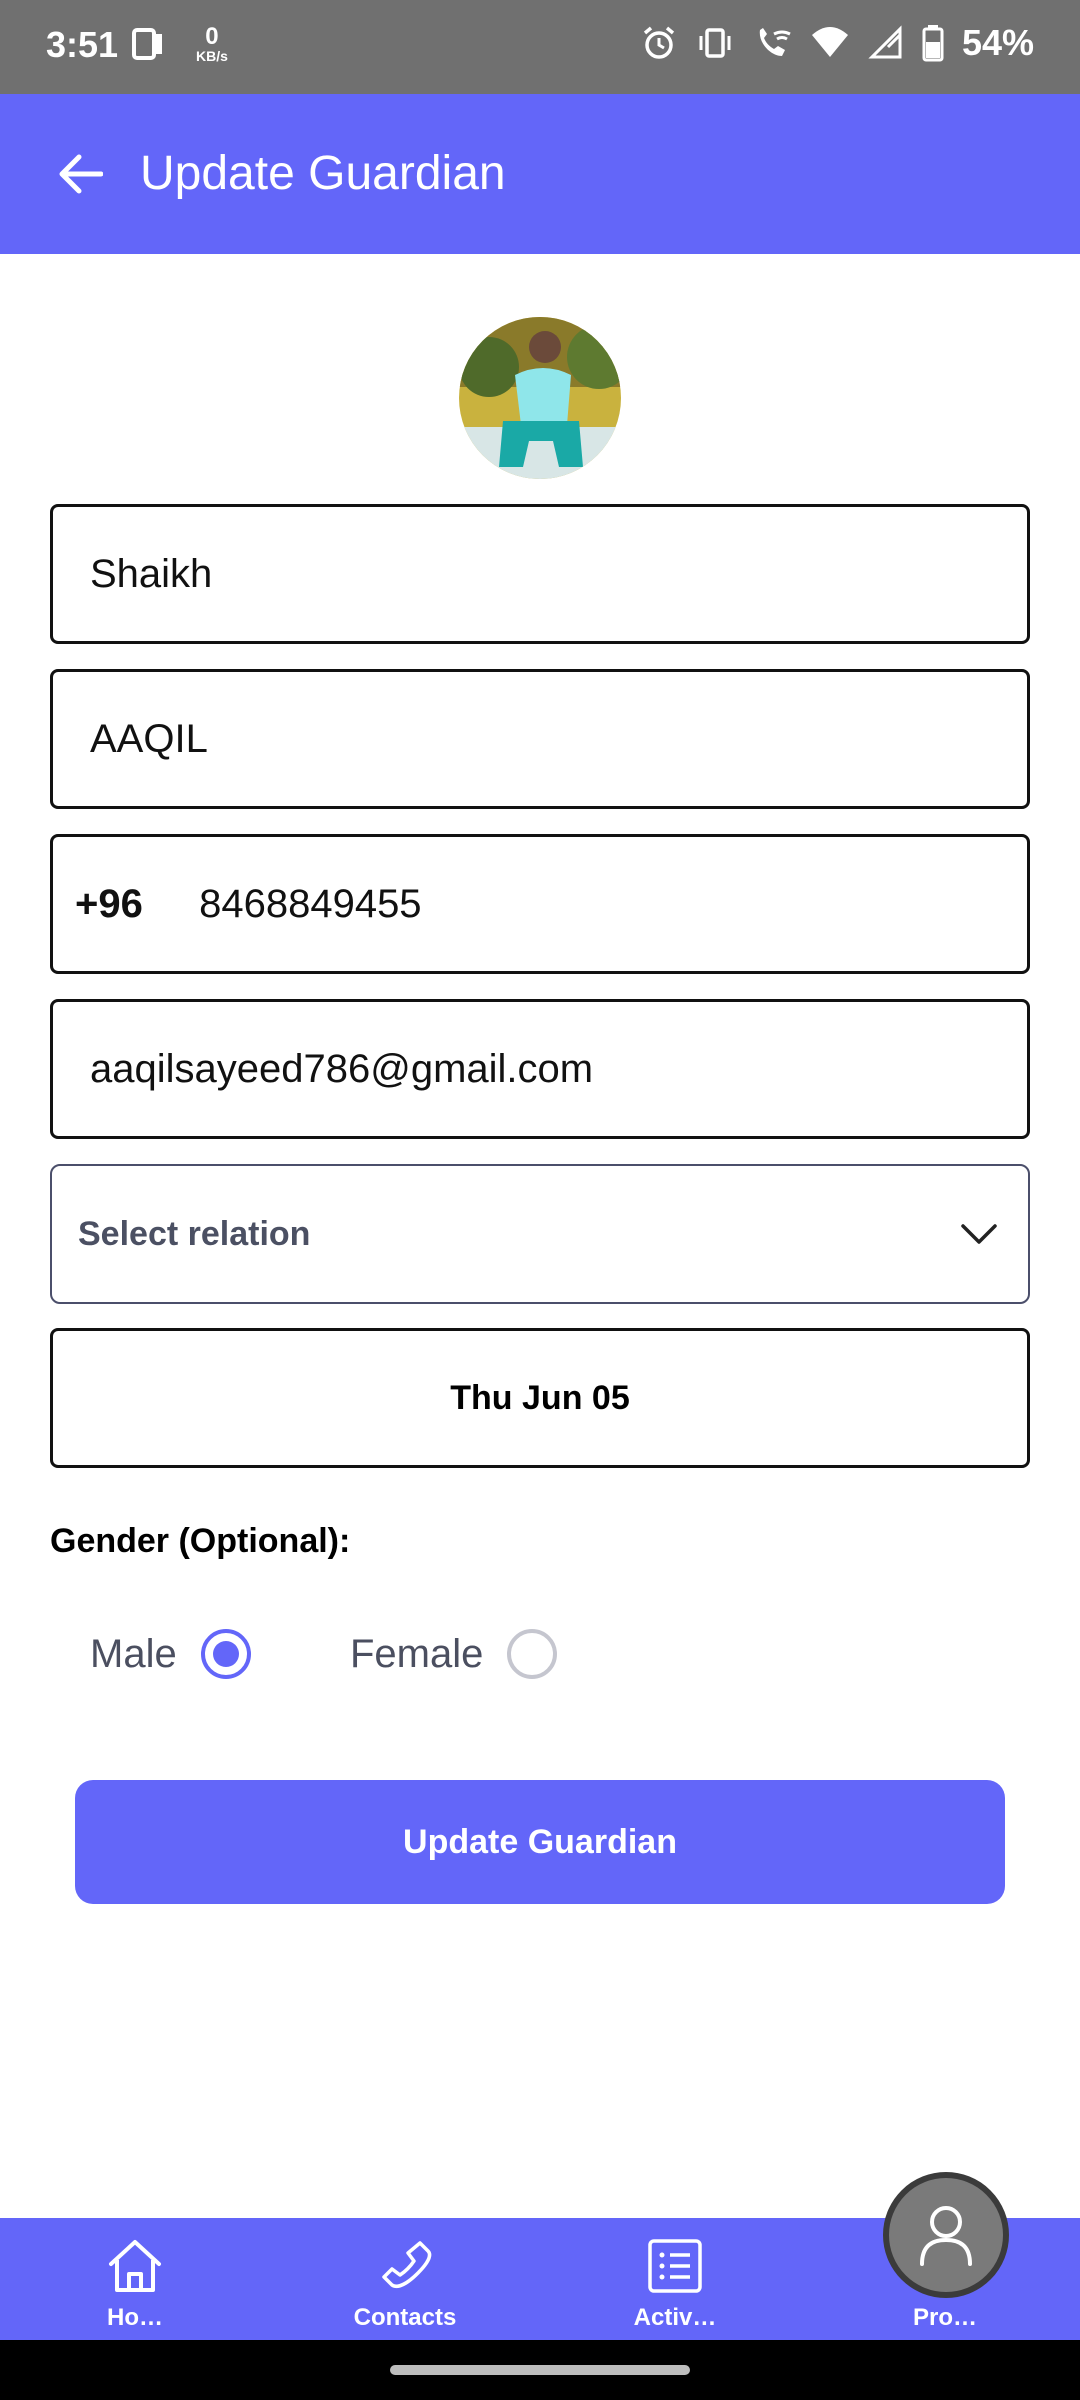 The image size is (1080, 2400). What do you see at coordinates (532, 1654) in the screenshot?
I see `radio-button-unchecked` at bounding box center [532, 1654].